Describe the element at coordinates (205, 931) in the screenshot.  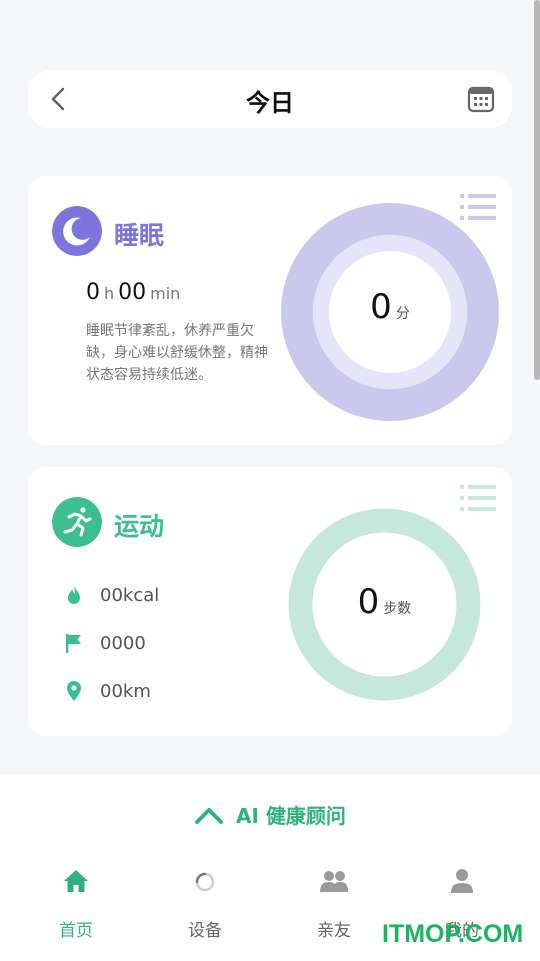
I see `tab-device-label: 设备` at that location.